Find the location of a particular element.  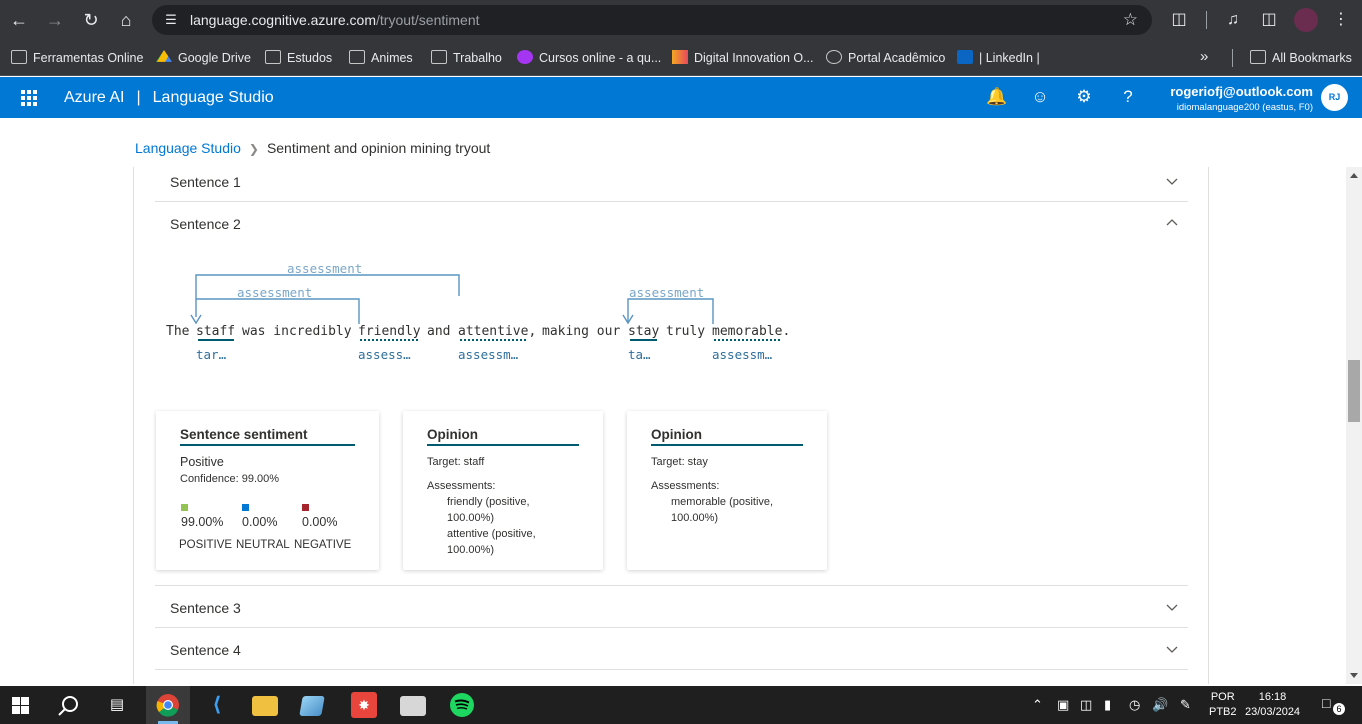

reload-icon: ↻ is located at coordinates (91, 20).